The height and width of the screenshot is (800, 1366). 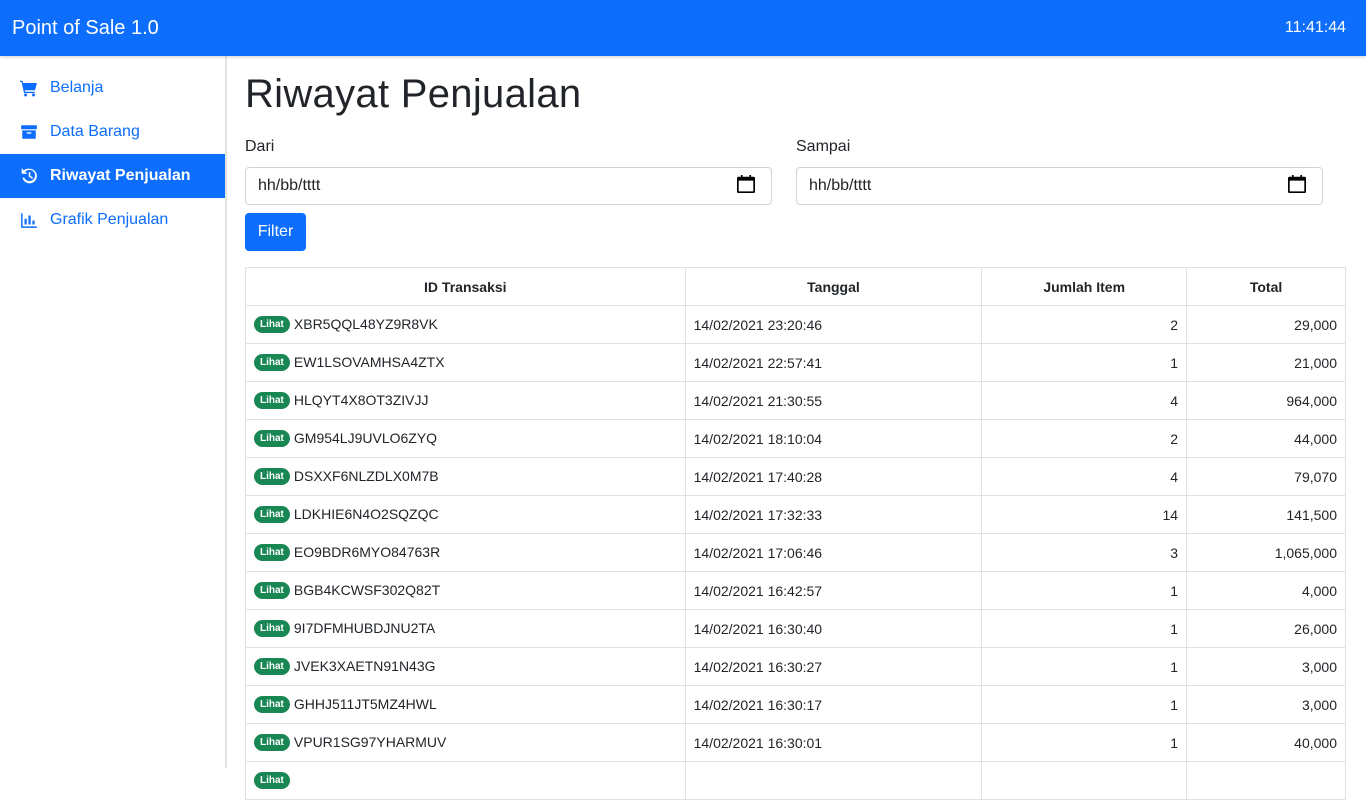 What do you see at coordinates (366, 475) in the screenshot?
I see `transaction-id: DSXXF6NLZDLX0M7B` at bounding box center [366, 475].